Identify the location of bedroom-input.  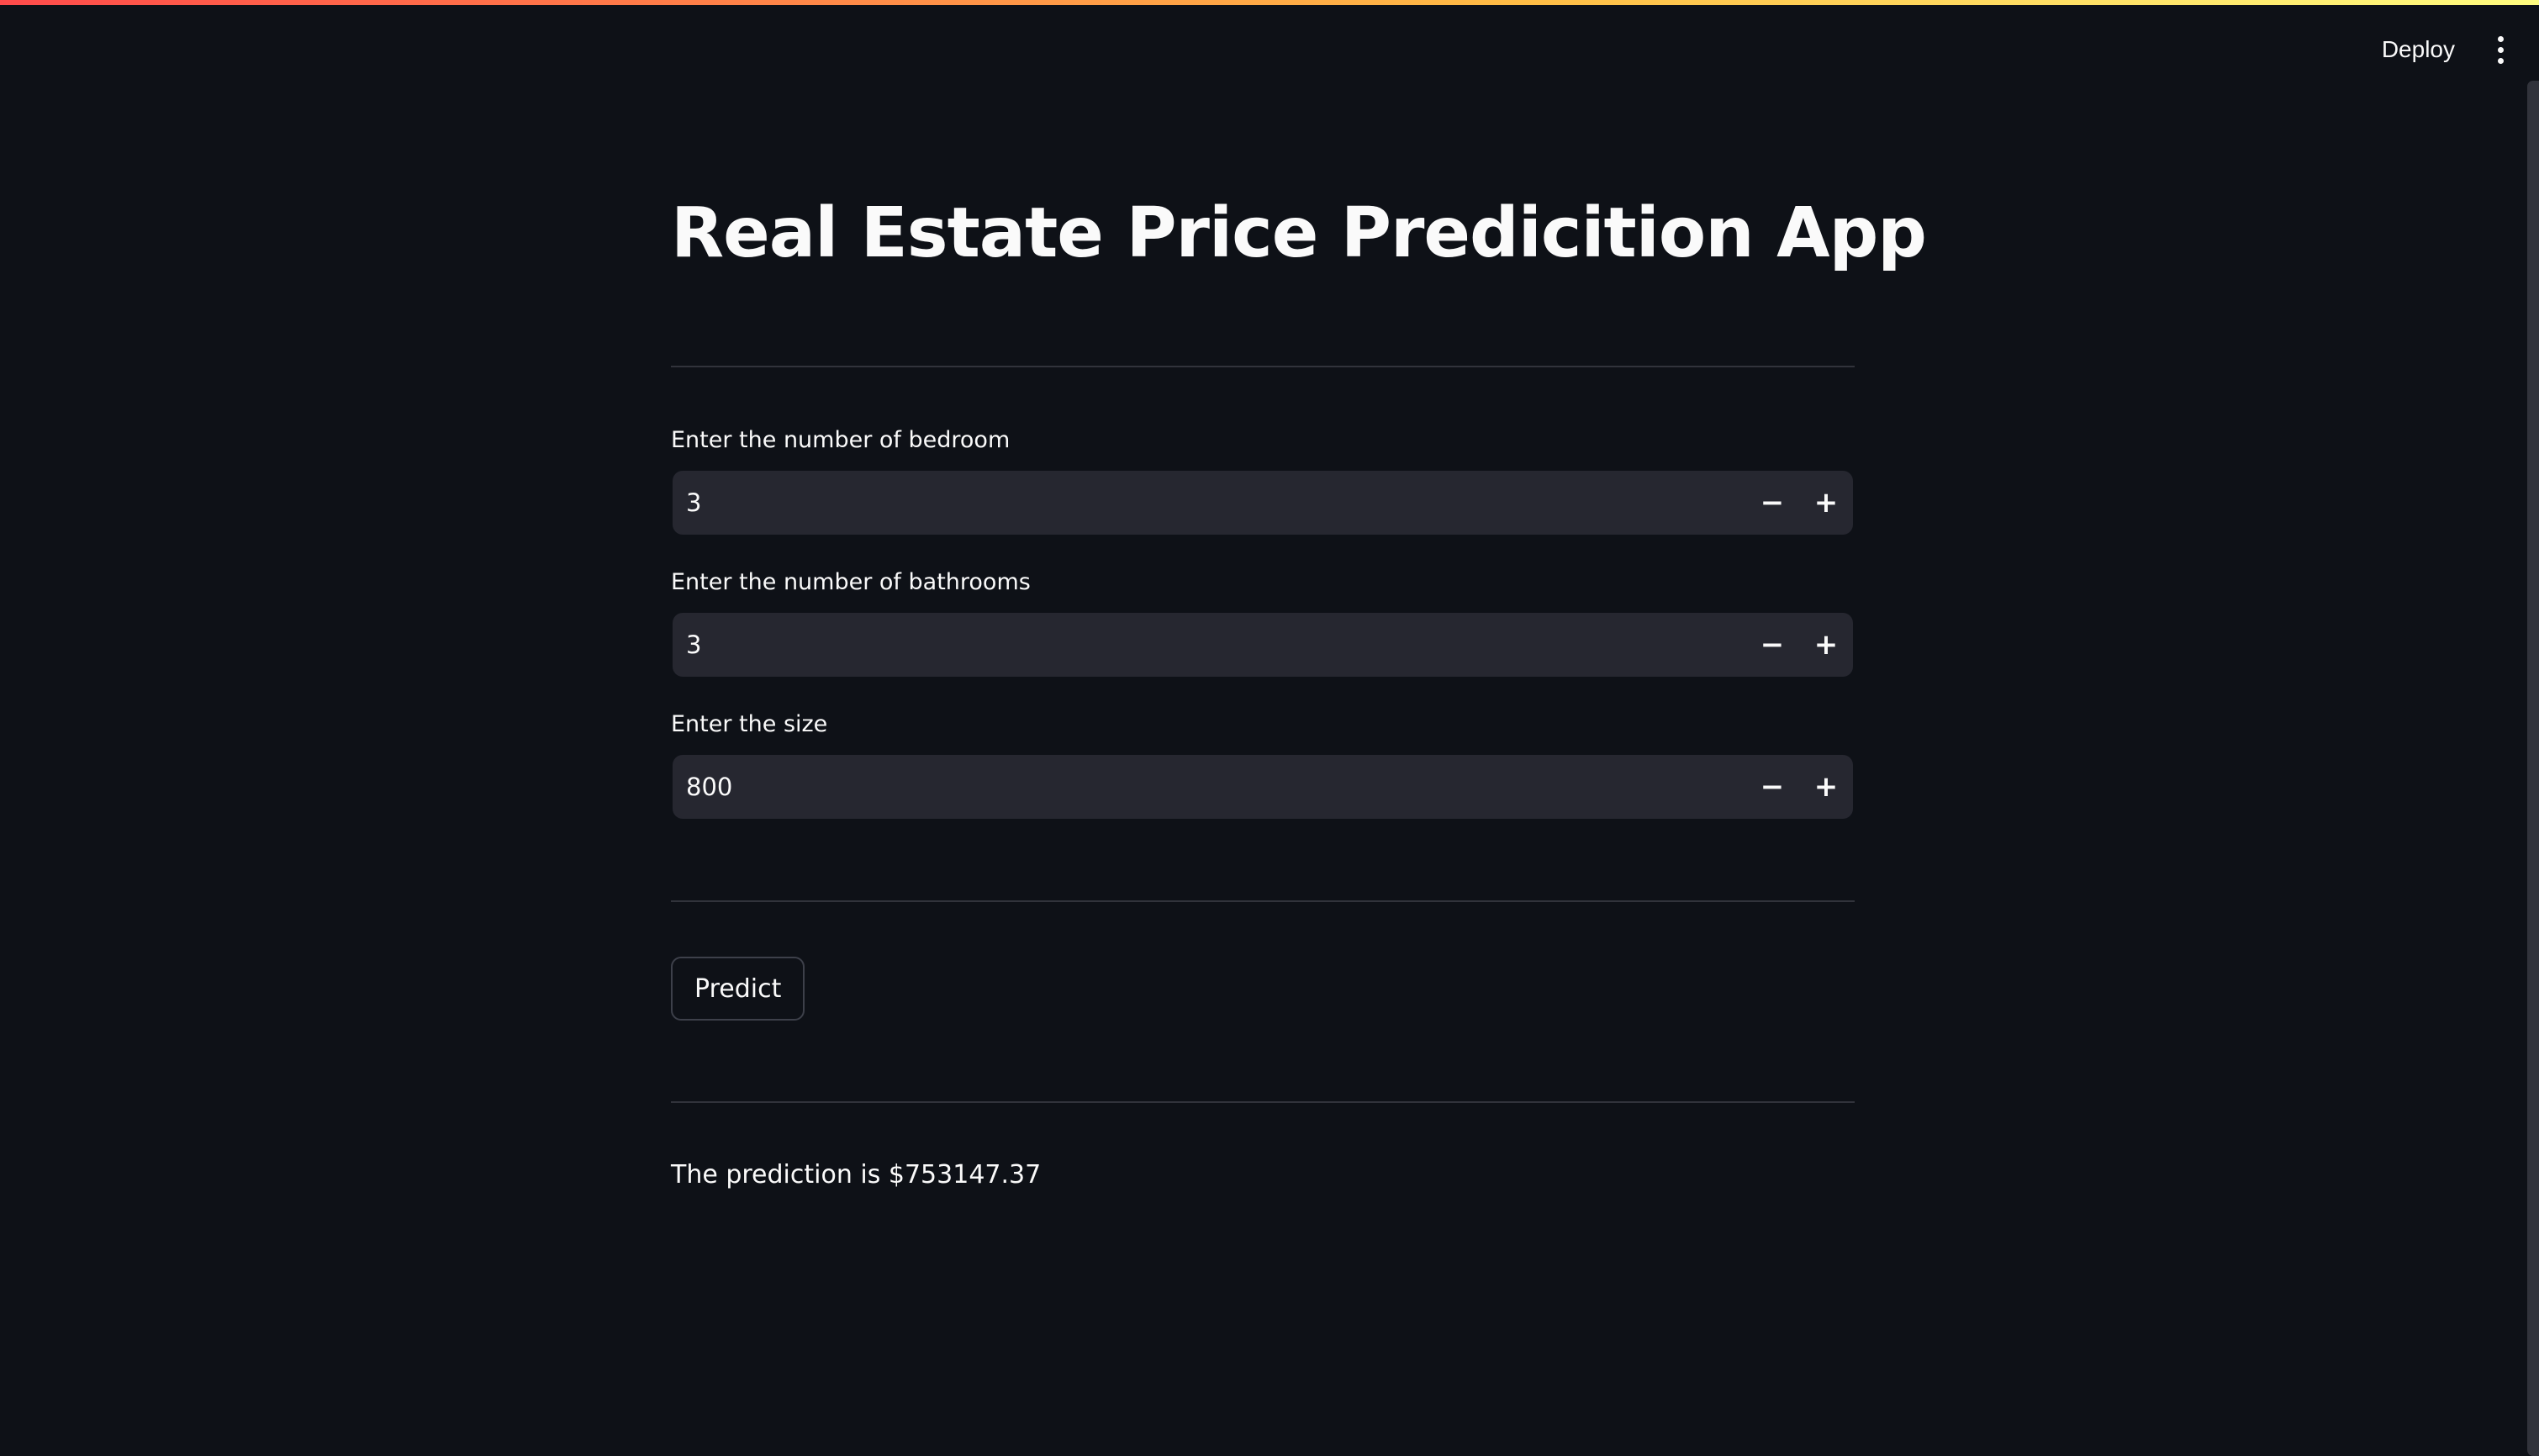
(1209, 502).